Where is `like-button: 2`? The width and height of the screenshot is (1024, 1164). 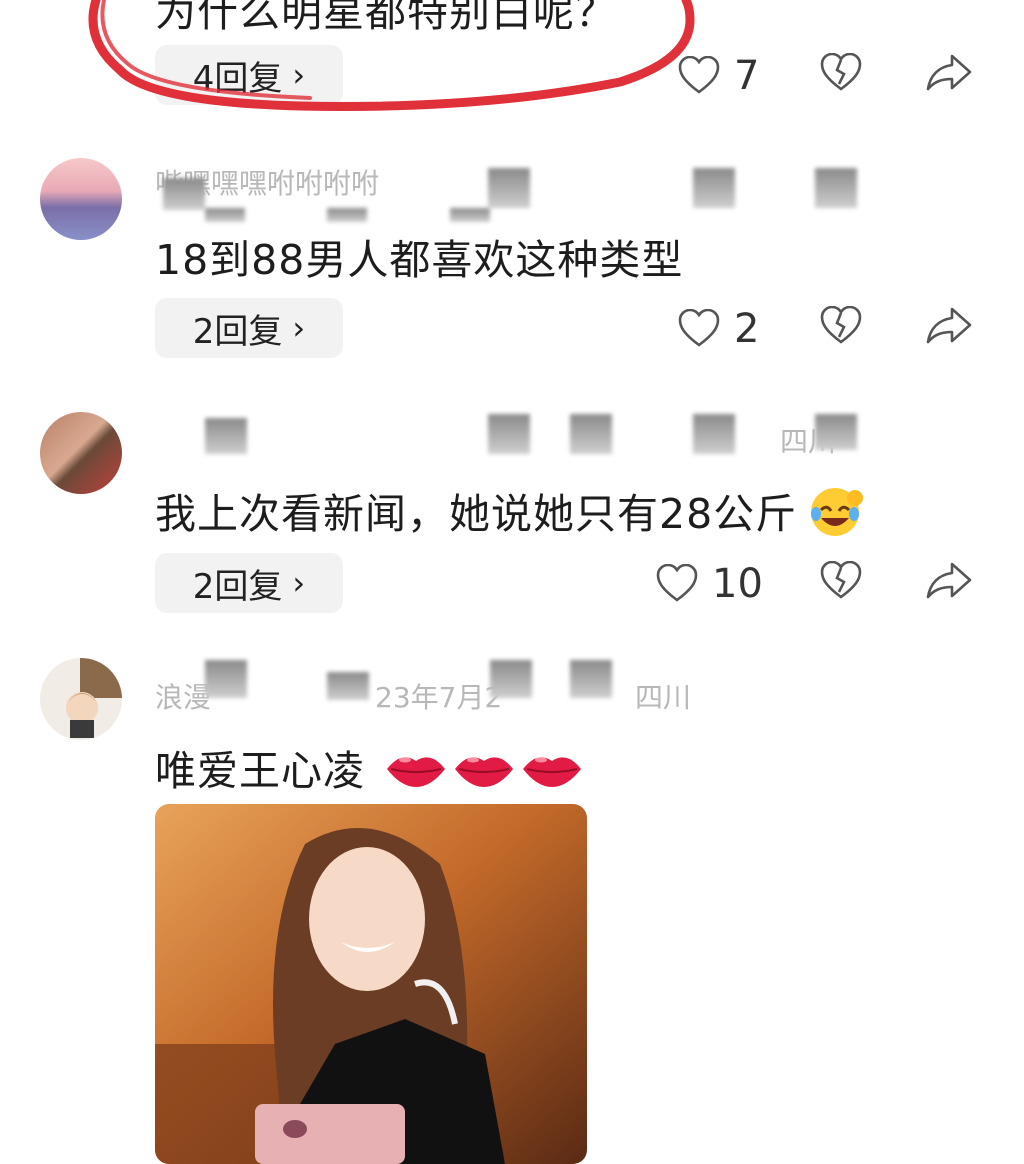
like-button: 2 is located at coordinates (718, 329).